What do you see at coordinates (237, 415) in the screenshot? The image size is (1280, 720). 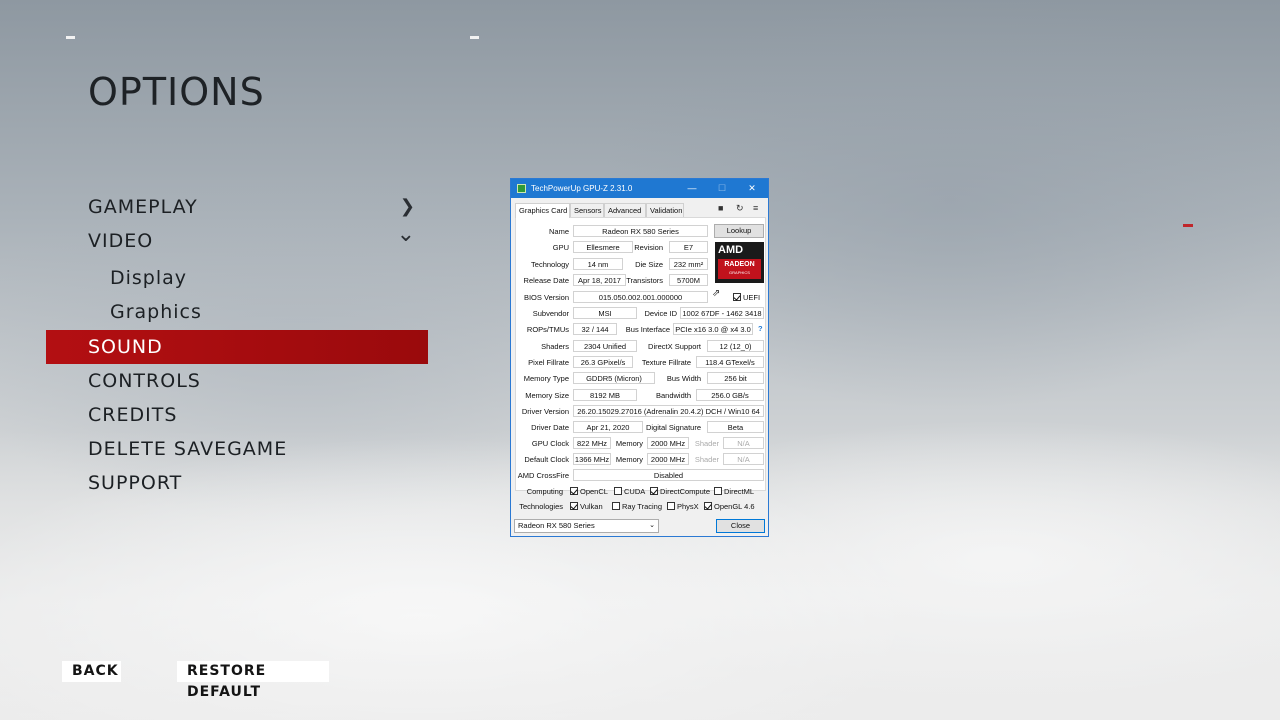 I see `menu-item-credits: CREDITS` at bounding box center [237, 415].